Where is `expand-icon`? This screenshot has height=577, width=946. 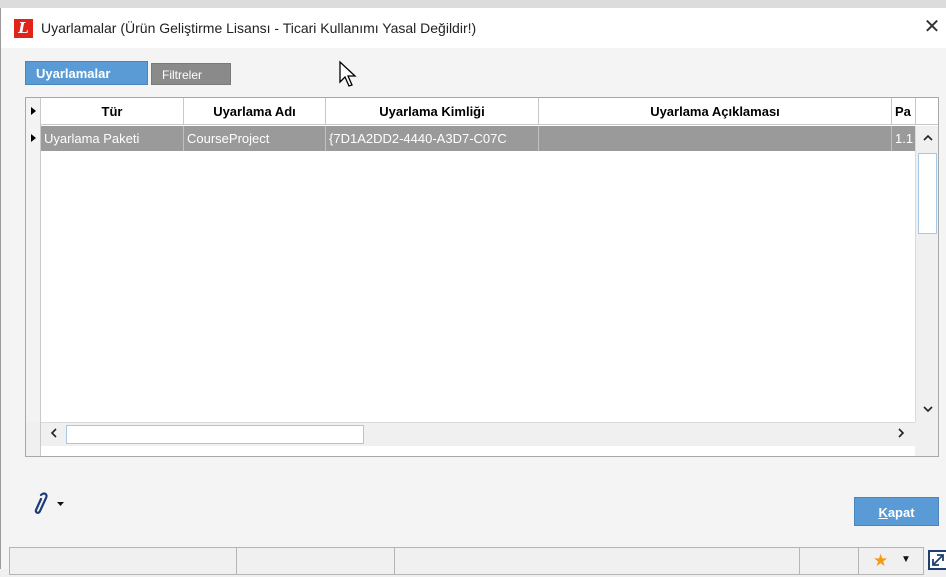
expand-icon is located at coordinates (937, 560).